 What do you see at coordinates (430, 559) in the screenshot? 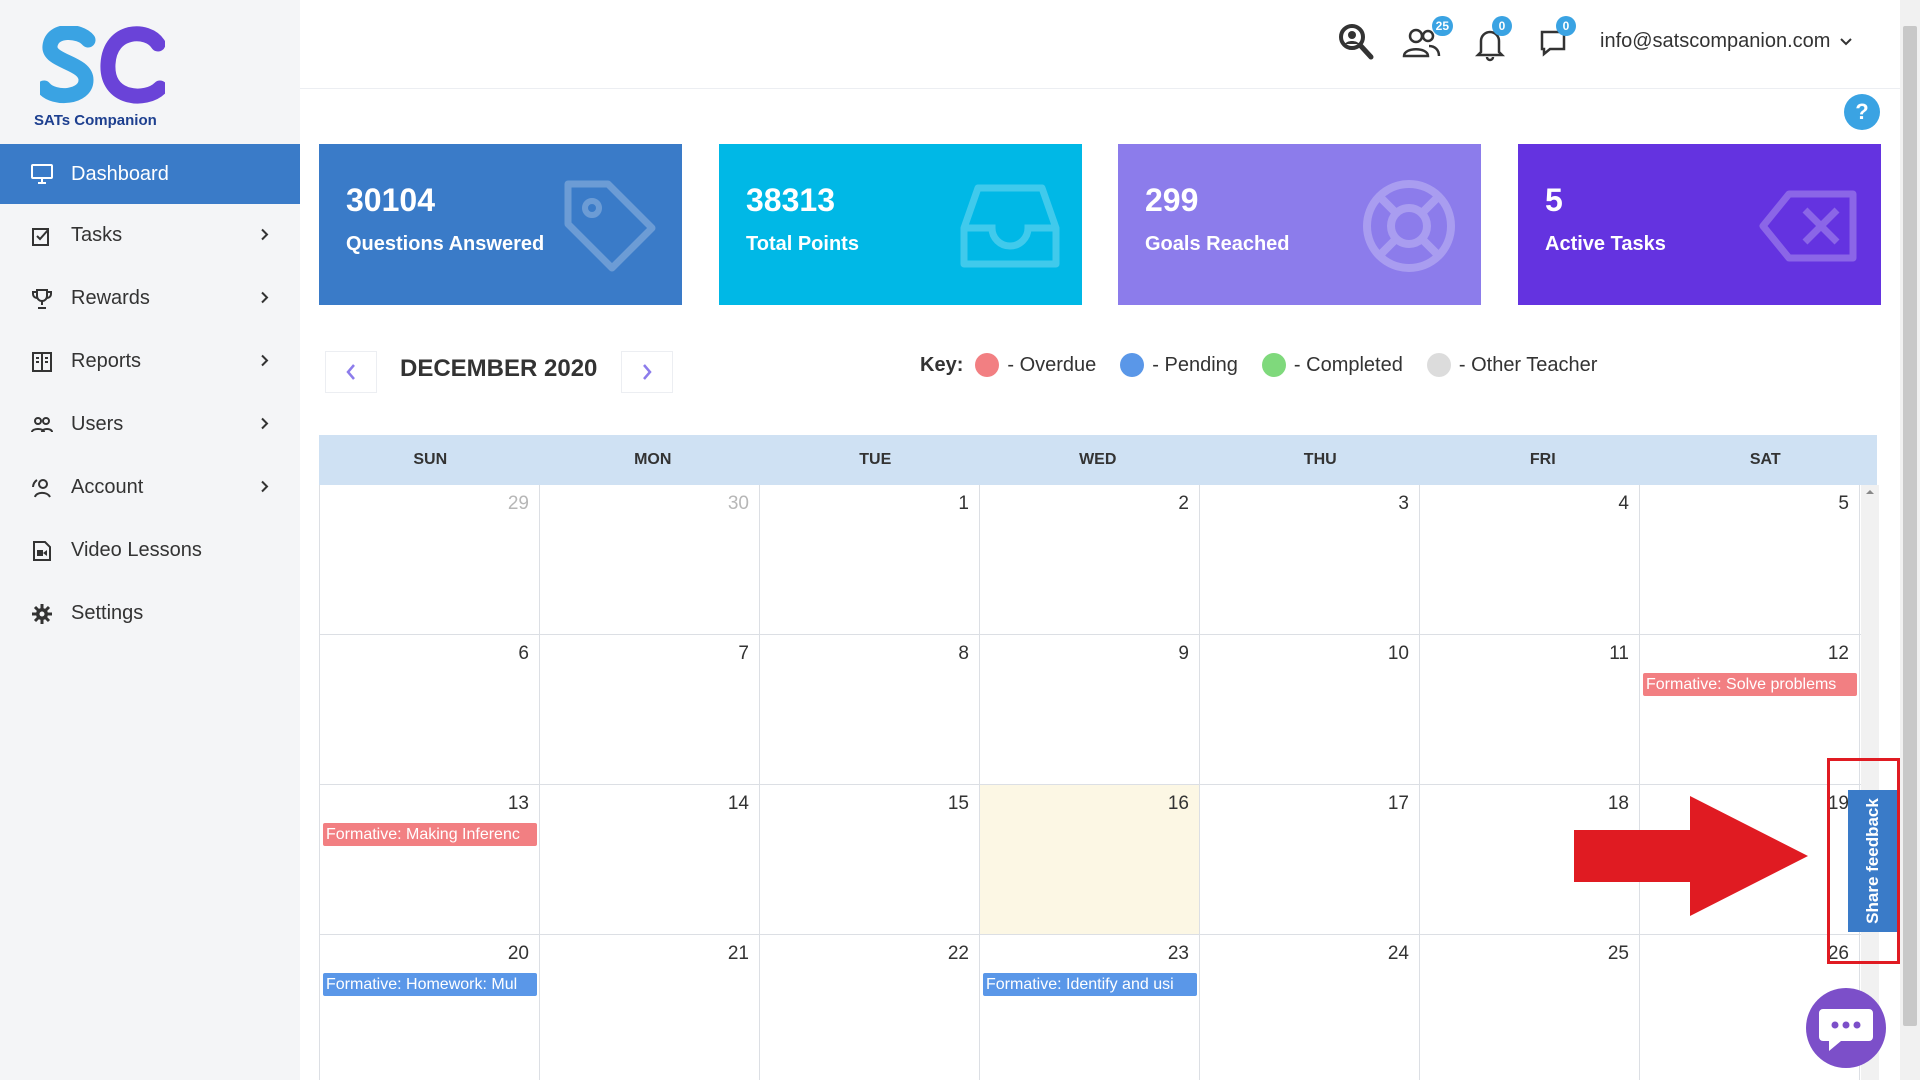
I see `calendar-day: 29` at bounding box center [430, 559].